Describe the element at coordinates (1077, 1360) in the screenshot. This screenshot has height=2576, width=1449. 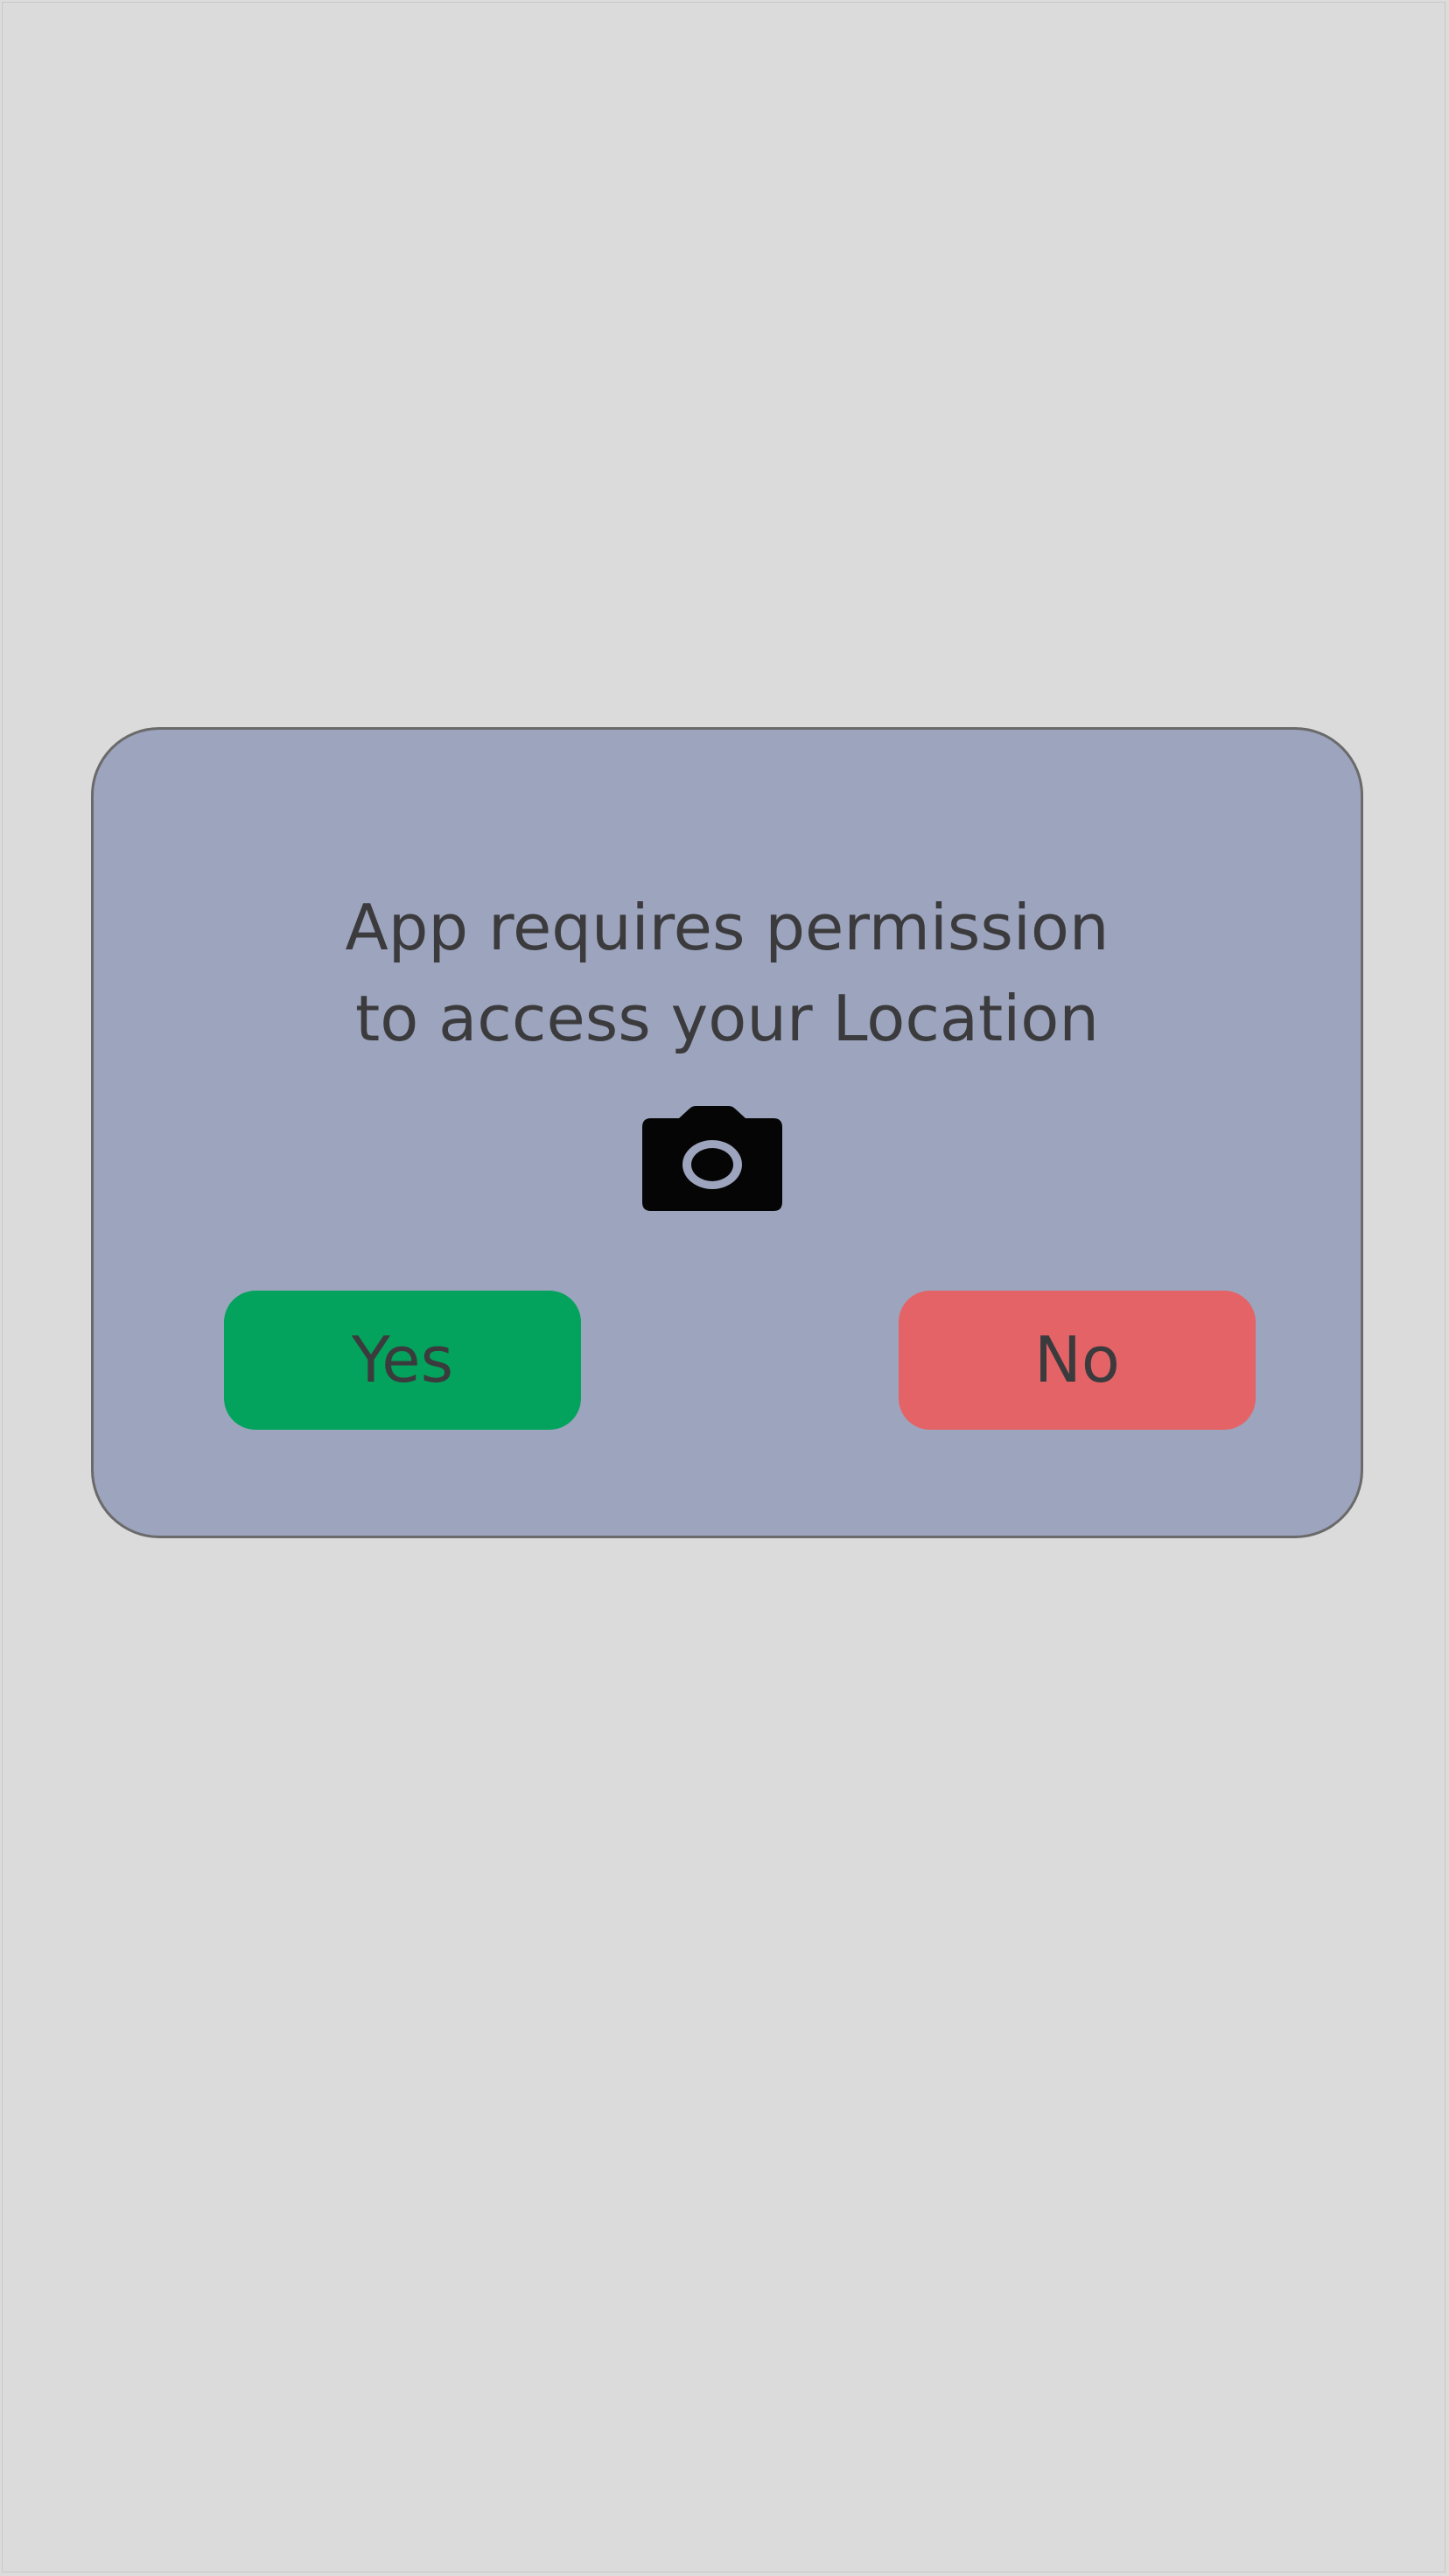
I see `no-button: No` at that location.